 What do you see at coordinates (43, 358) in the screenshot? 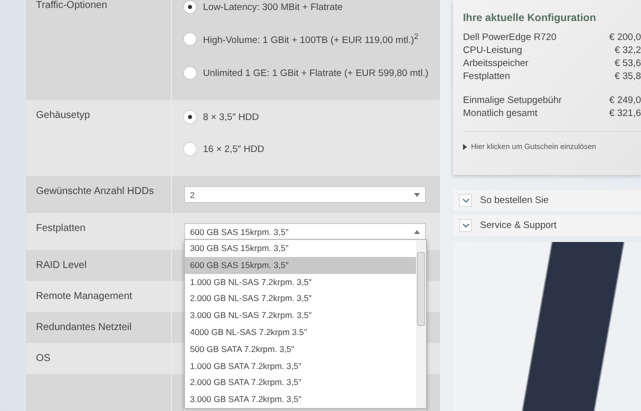
I see `field-label: OS` at bounding box center [43, 358].